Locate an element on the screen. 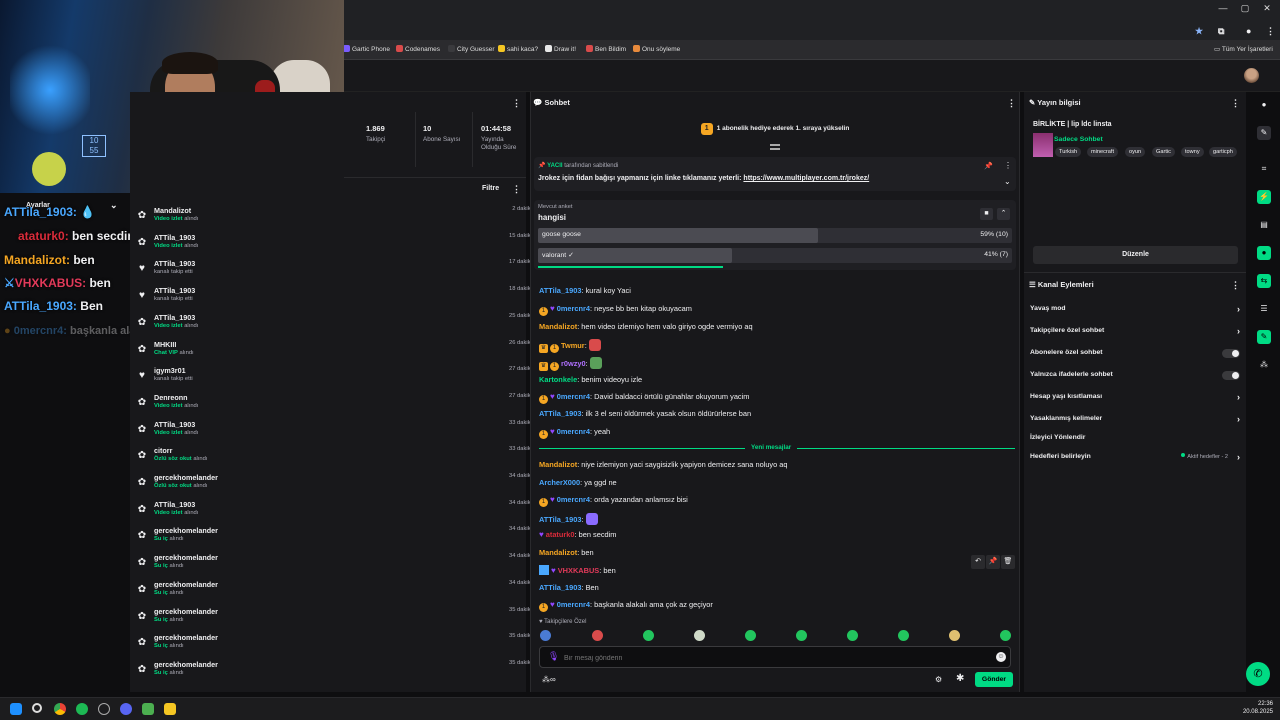 The width and height of the screenshot is (1280, 720). all-bookmarks: ▭ Tüm Yer İşaretleri is located at coordinates (1243, 49).